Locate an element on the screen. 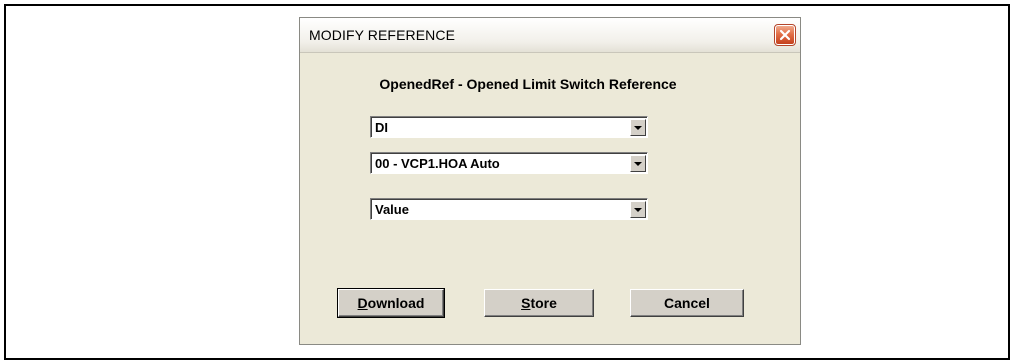  type-select-dropdown-button is located at coordinates (638, 127).